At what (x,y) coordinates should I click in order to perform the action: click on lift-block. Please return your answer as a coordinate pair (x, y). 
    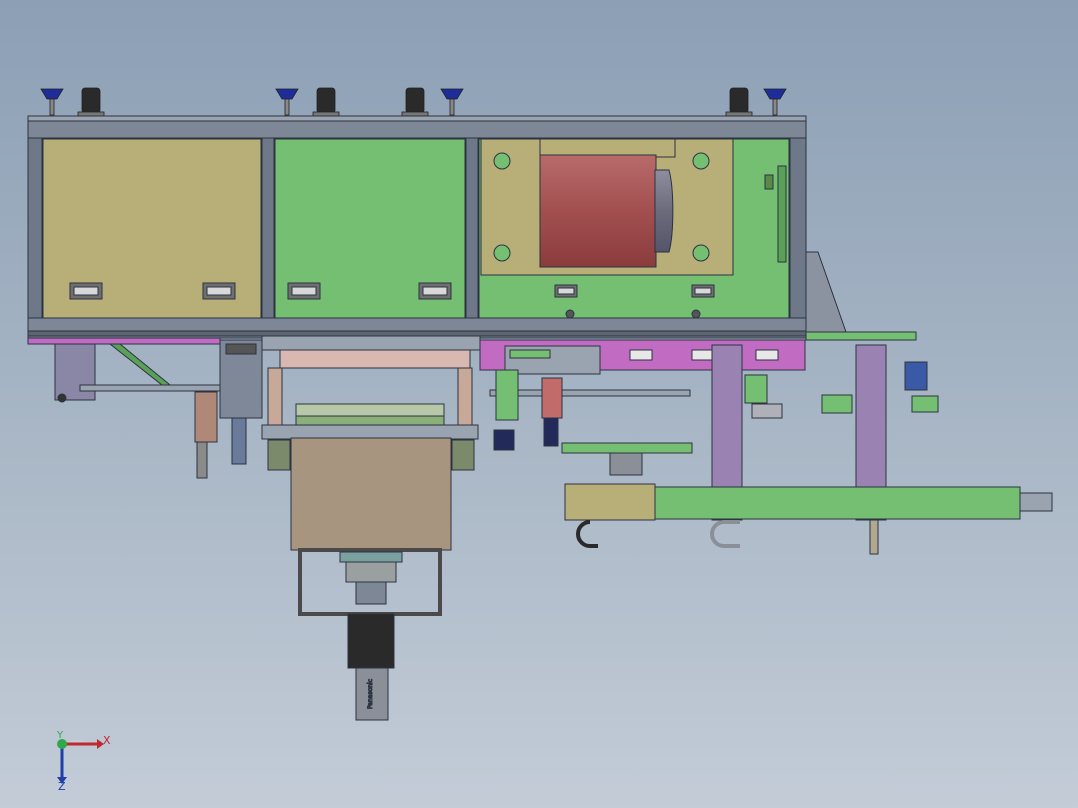
    Looking at the image, I should click on (371, 494).